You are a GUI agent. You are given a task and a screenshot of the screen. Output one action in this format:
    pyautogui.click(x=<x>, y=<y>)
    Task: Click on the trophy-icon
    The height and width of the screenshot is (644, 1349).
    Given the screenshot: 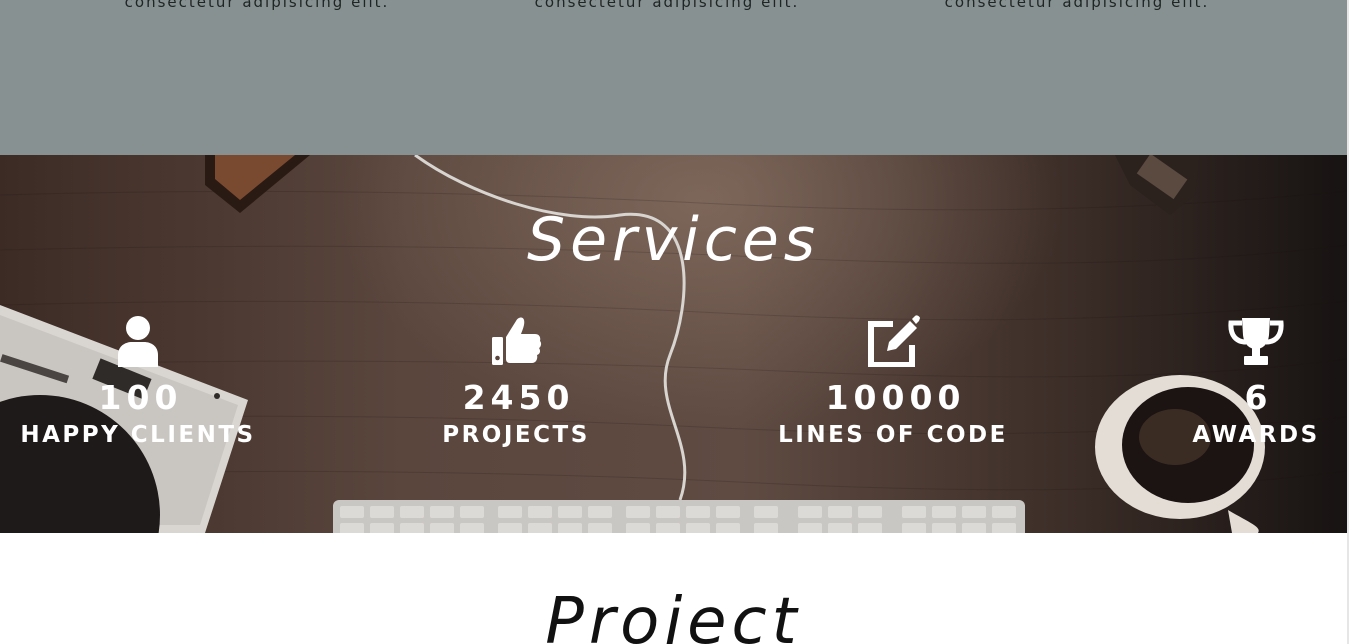 What is the action you would take?
    pyautogui.click(x=1256, y=341)
    